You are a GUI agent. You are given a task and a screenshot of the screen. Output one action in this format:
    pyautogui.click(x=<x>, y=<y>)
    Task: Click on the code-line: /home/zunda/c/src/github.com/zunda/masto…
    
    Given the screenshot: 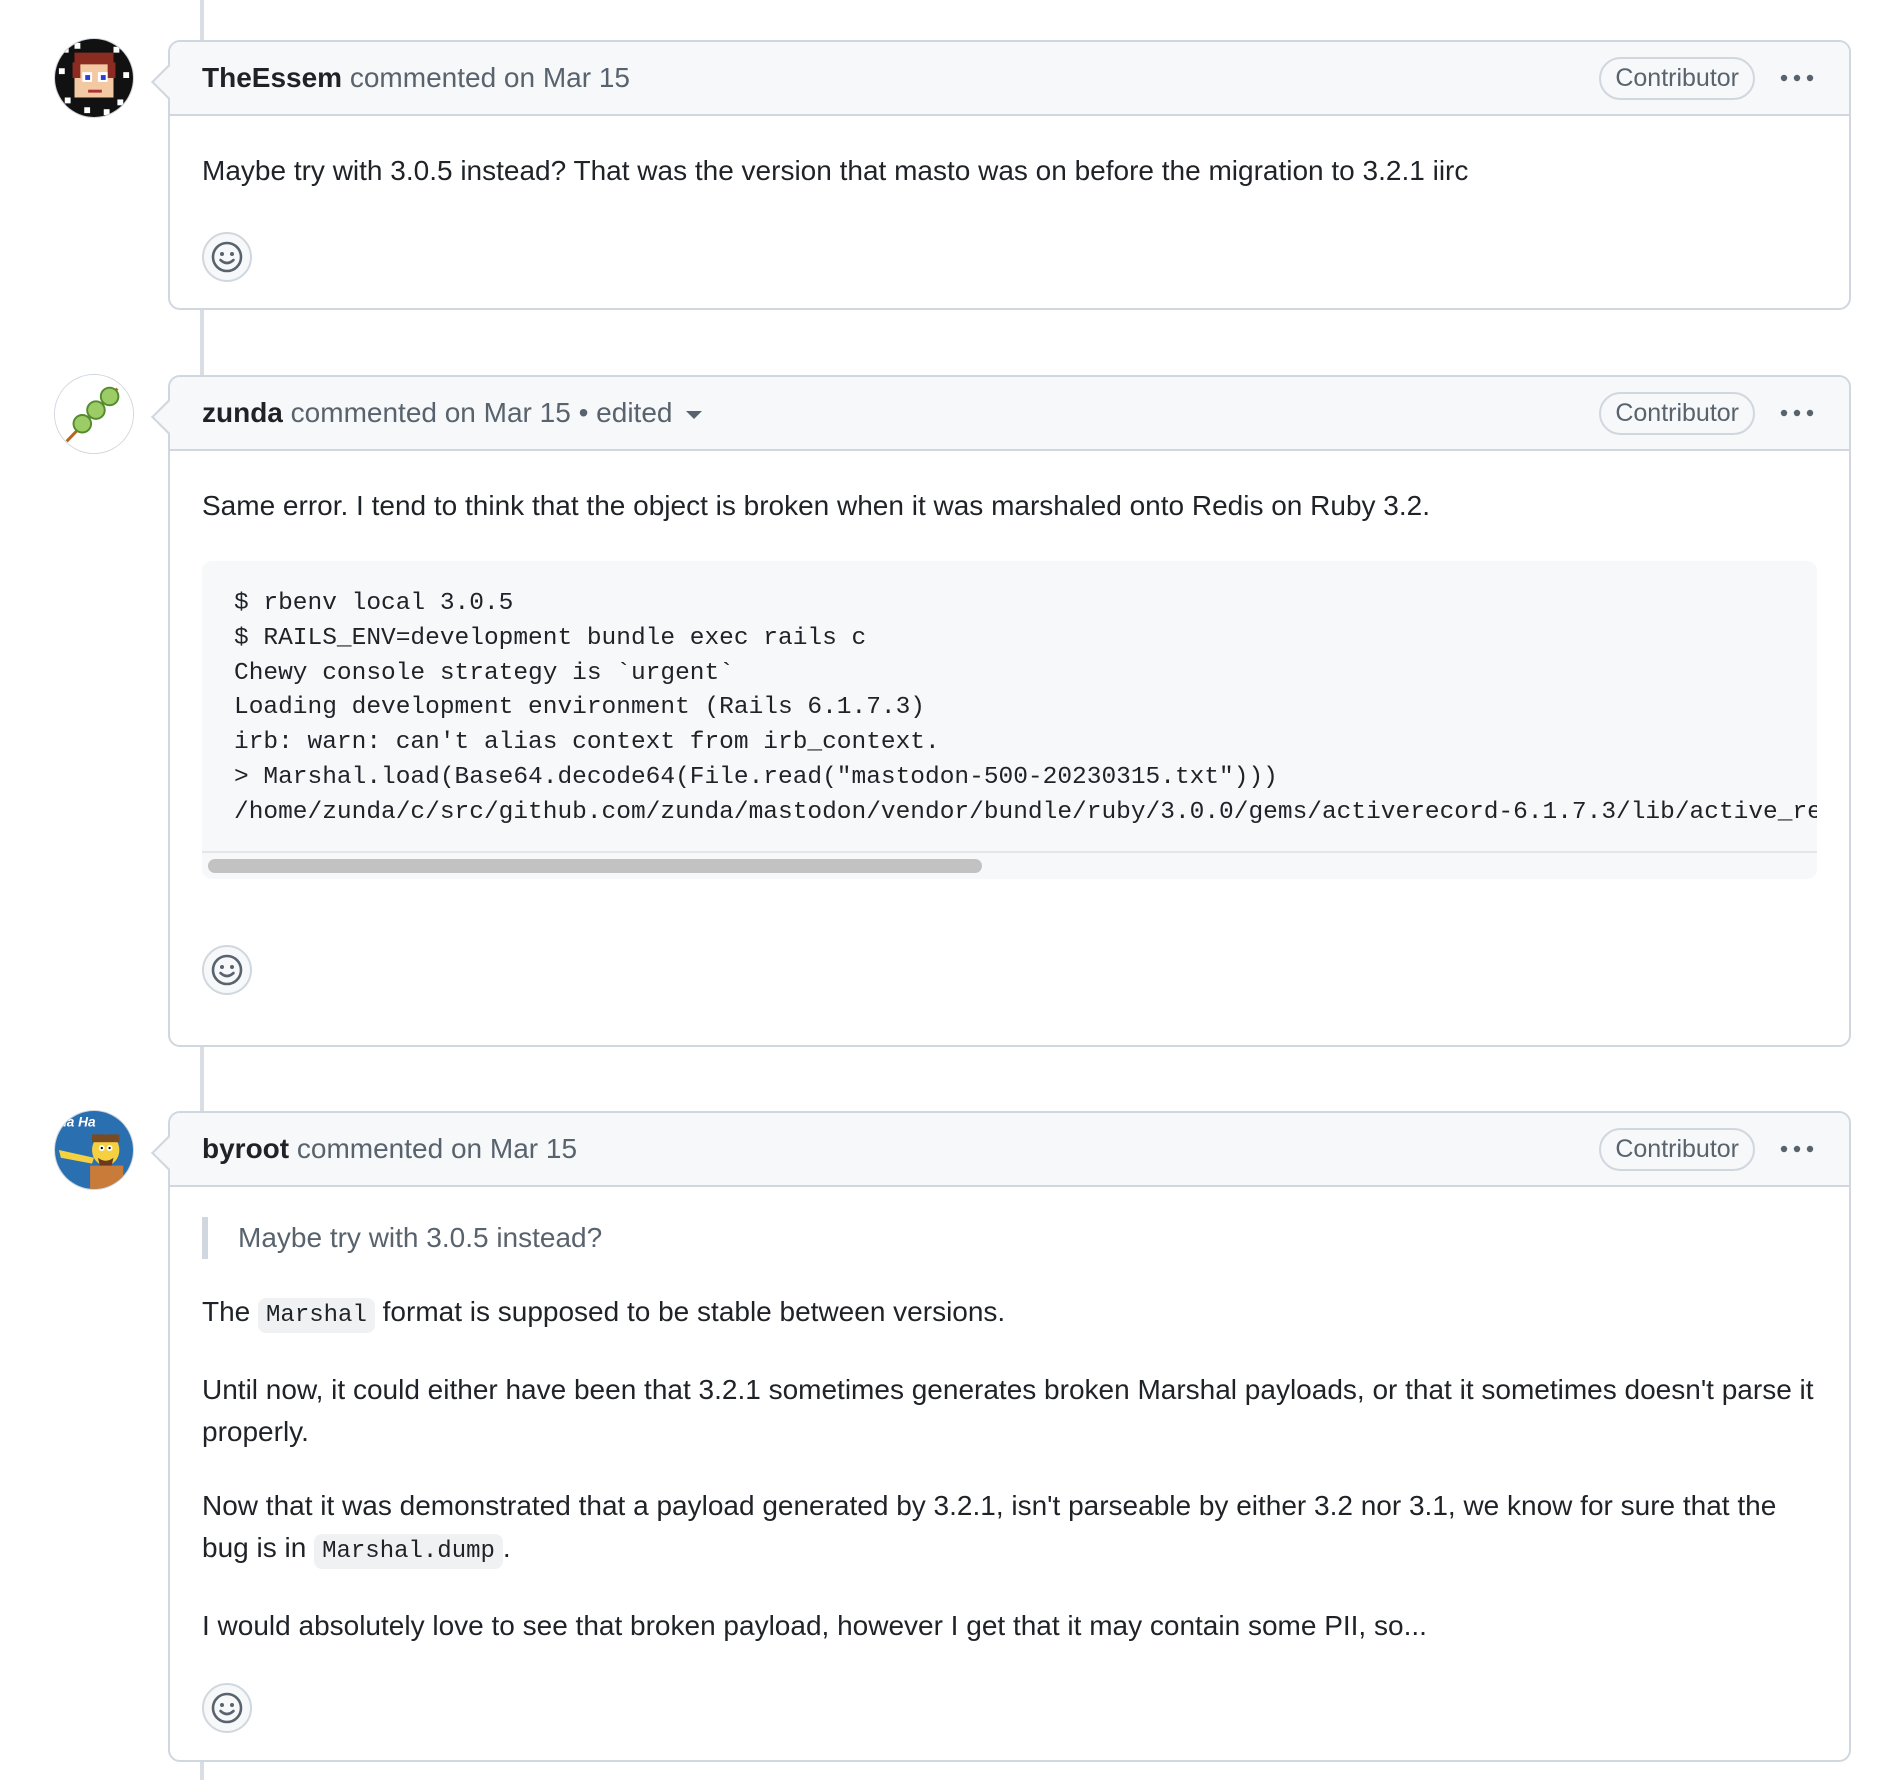 What is the action you would take?
    pyautogui.click(x=1025, y=812)
    